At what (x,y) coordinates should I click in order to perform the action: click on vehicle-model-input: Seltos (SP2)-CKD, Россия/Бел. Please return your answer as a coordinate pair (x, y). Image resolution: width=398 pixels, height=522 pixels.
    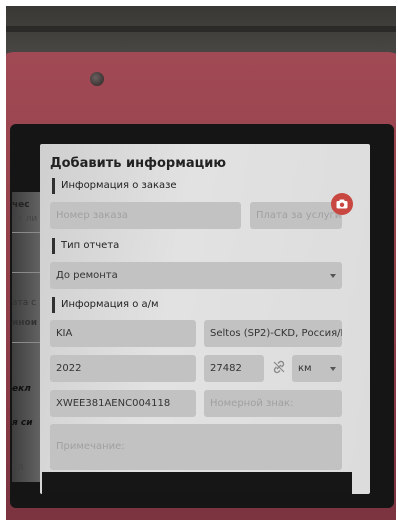
    Looking at the image, I should click on (273, 333).